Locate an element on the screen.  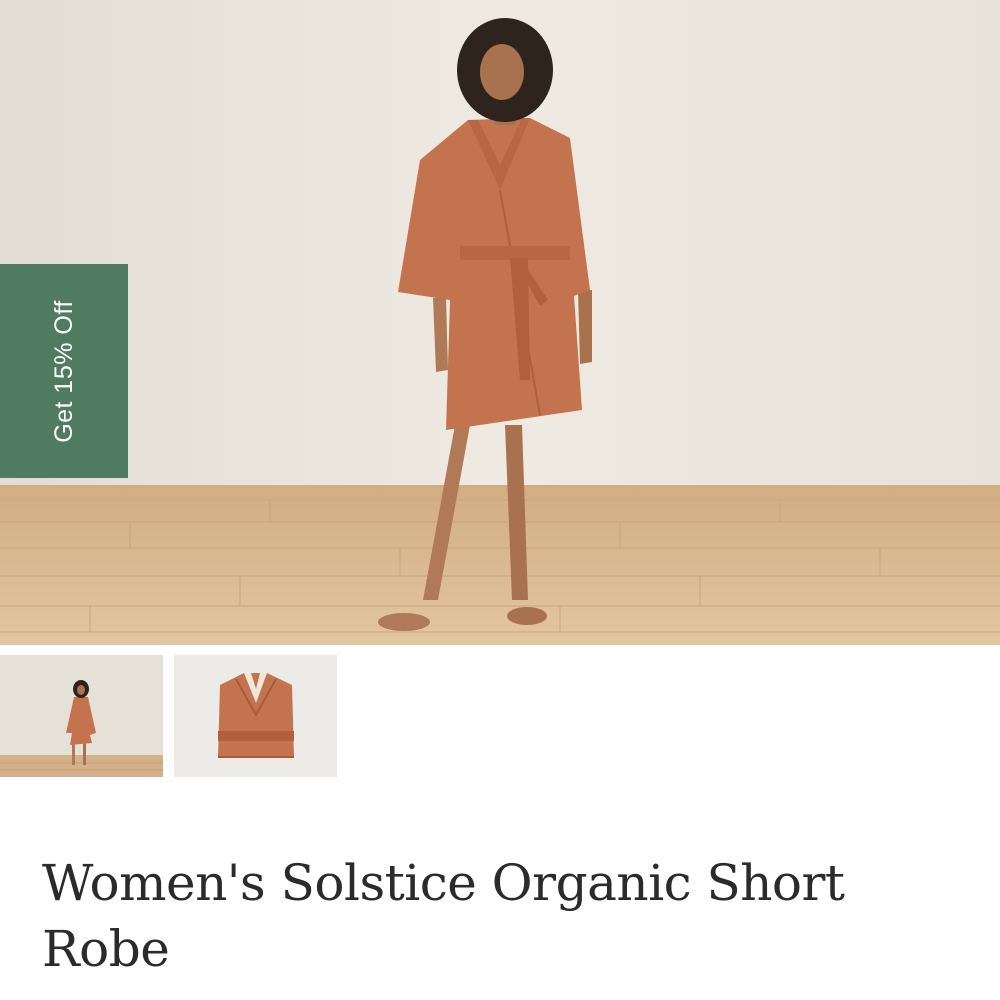
promo-label: Get 15% Off is located at coordinates (63, 371).